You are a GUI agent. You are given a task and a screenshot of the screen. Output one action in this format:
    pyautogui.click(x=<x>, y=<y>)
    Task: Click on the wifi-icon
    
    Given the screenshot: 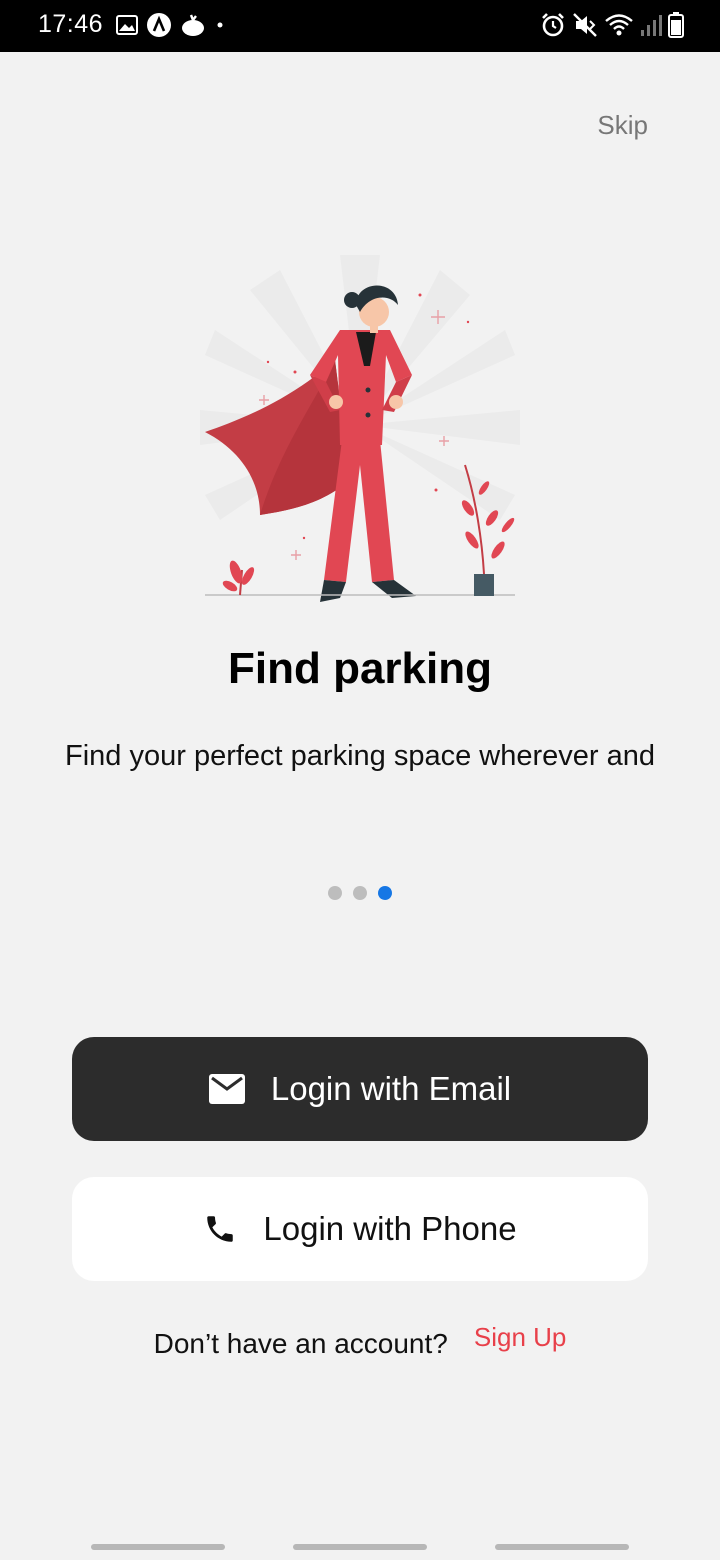 What is the action you would take?
    pyautogui.click(x=619, y=25)
    